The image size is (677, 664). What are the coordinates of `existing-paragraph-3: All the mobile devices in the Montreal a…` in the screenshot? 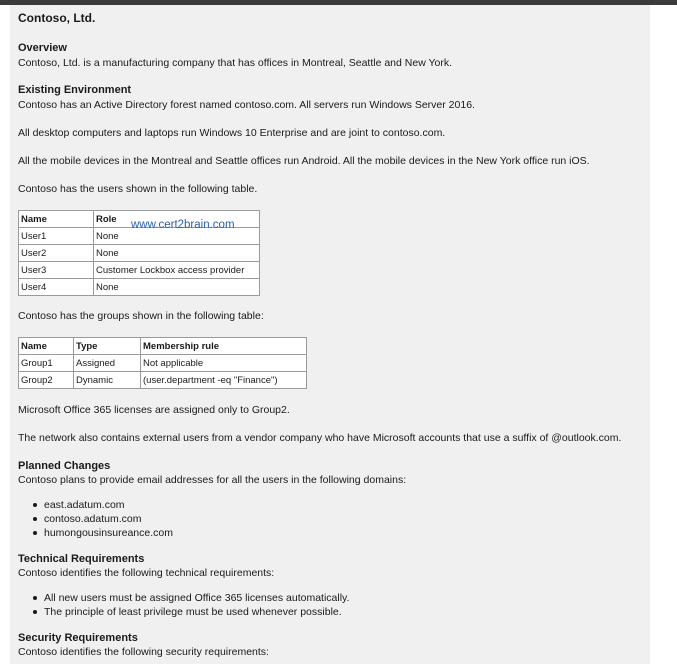 It's located at (304, 161).